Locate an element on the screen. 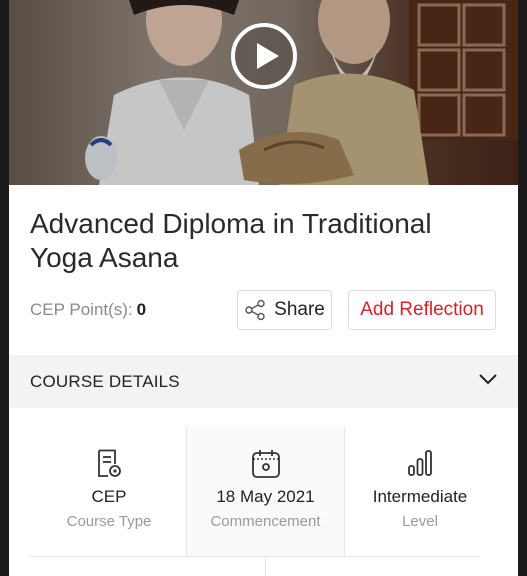 This screenshot has width=527, height=576. bar-level-icon is located at coordinates (420, 463).